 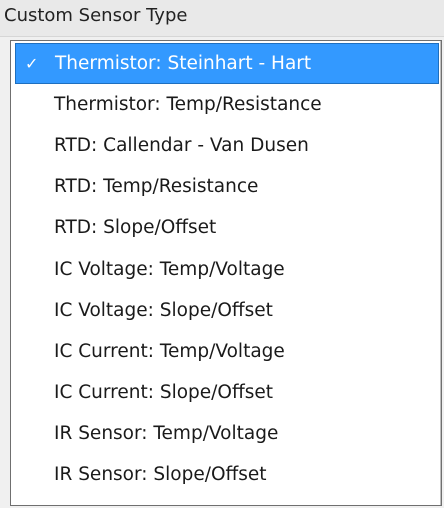 I want to click on option-ic-current-slope-offset: IC Current: Slope/Offset, so click(x=227, y=392).